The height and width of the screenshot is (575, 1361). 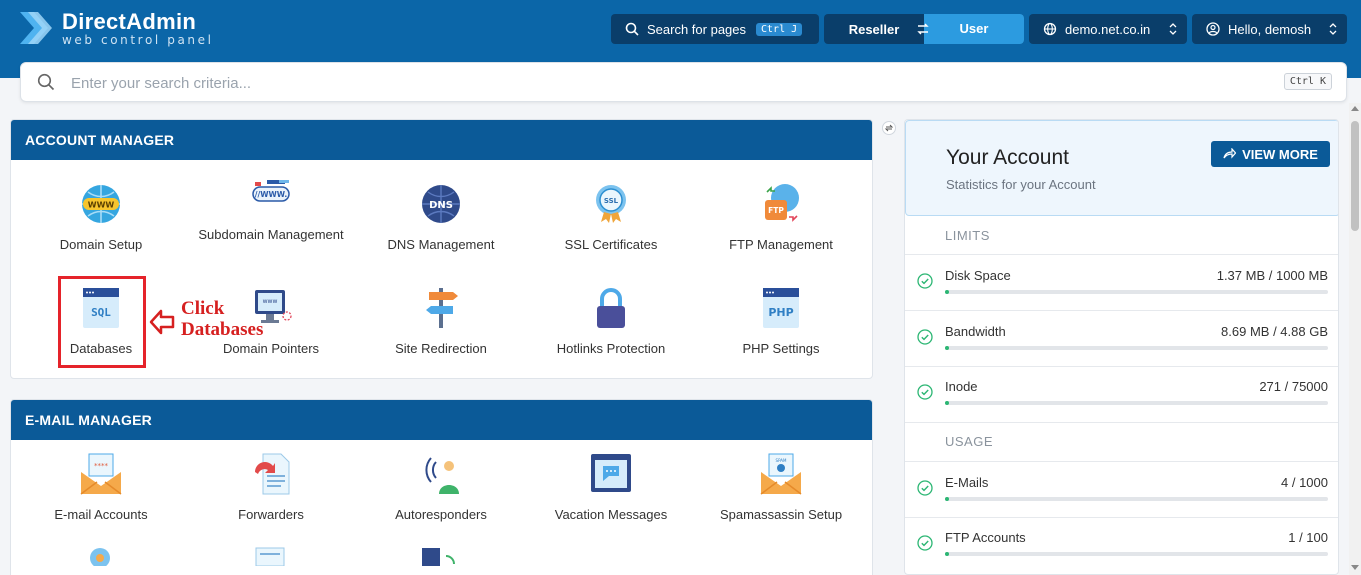 I want to click on stat-ftp-accounts: FTP Accounts 1 / 100, so click(x=1121, y=544).